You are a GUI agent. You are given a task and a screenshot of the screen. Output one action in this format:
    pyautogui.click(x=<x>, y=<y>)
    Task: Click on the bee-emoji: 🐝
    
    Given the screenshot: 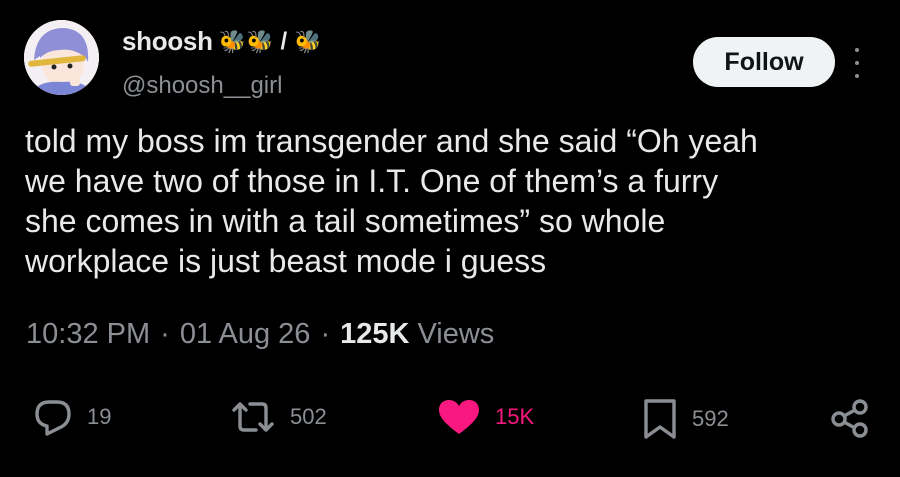 What is the action you would take?
    pyautogui.click(x=308, y=41)
    